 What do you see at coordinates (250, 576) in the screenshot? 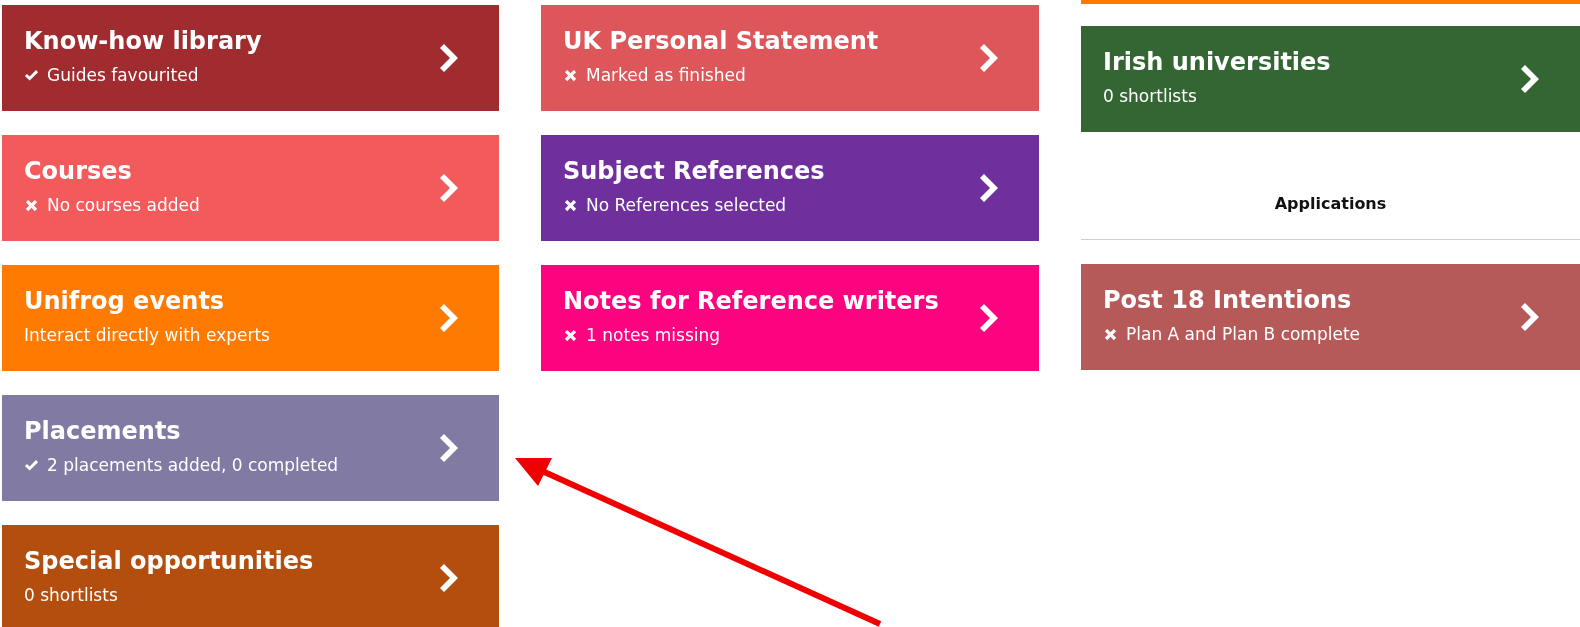
I see `nav-card: Special opportunities 0 shortlists` at bounding box center [250, 576].